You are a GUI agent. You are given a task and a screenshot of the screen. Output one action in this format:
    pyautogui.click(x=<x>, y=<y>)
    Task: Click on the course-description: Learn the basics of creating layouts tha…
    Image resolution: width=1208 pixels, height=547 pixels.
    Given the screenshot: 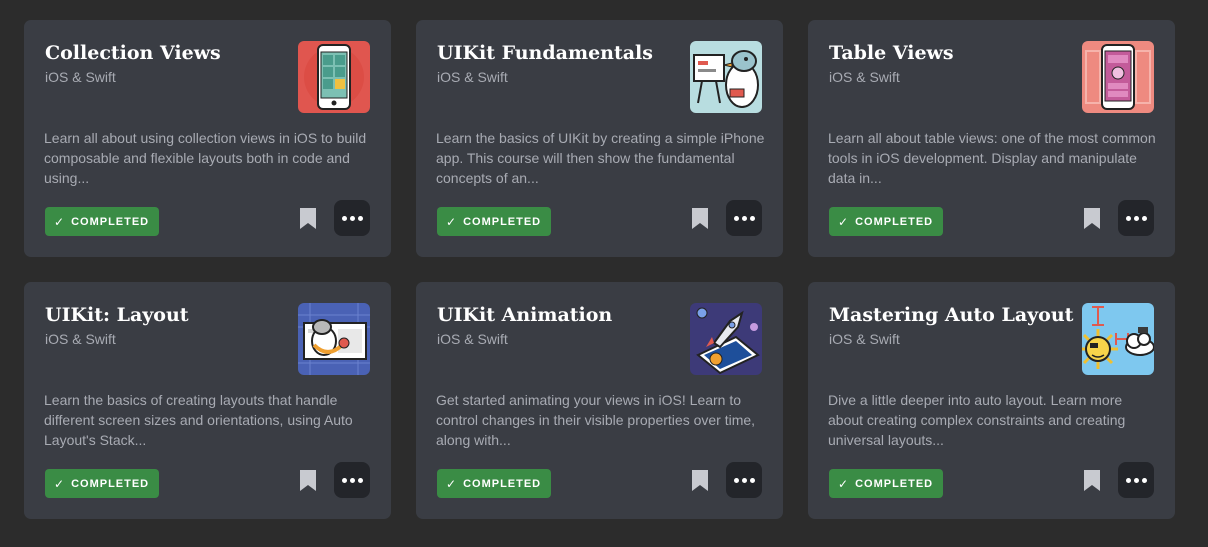 What is the action you would take?
    pyautogui.click(x=198, y=420)
    